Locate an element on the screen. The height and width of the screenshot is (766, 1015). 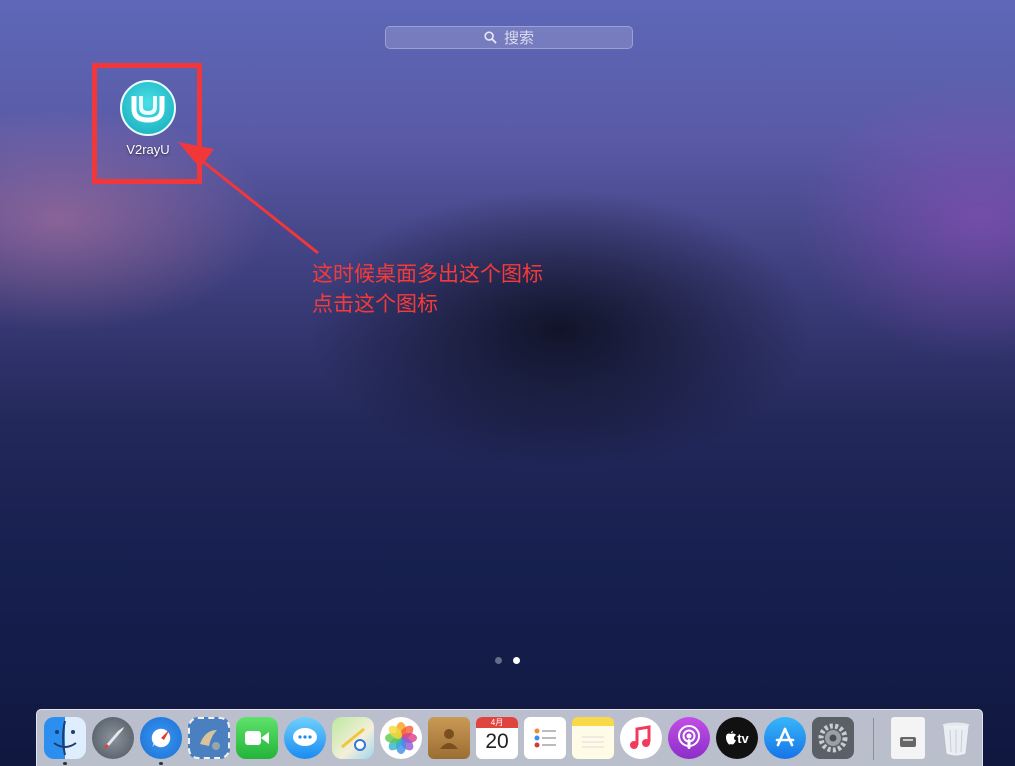
system-preferences-icon is located at coordinates (833, 738).